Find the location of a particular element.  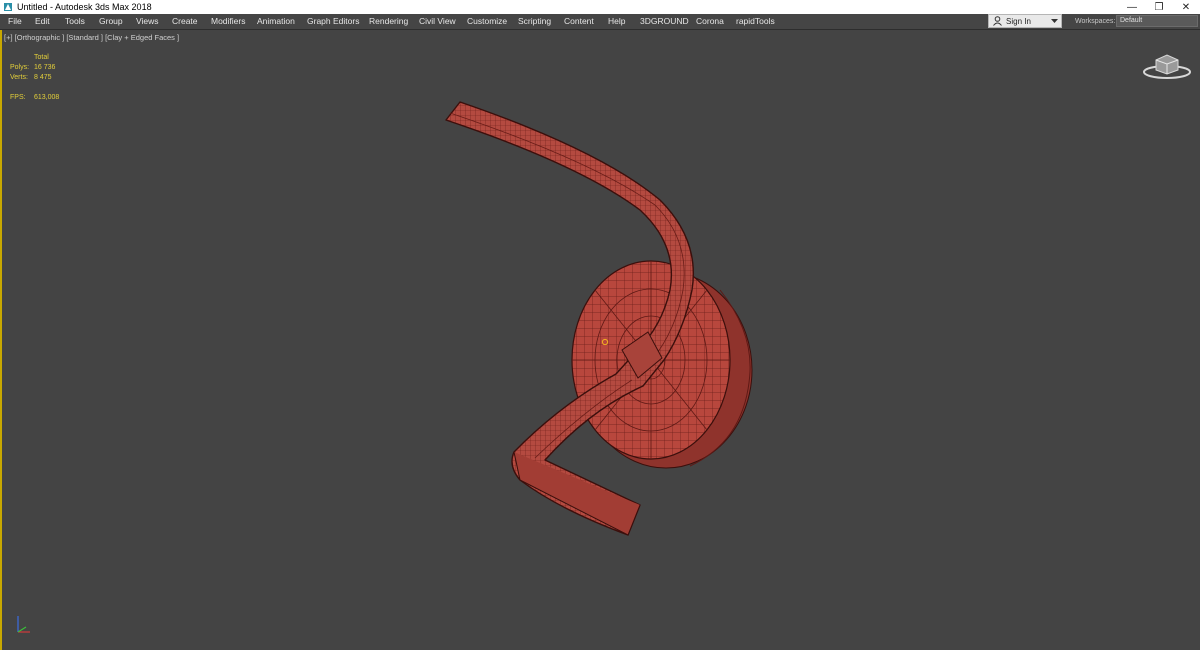

polys-label: Polys: is located at coordinates (20, 67).